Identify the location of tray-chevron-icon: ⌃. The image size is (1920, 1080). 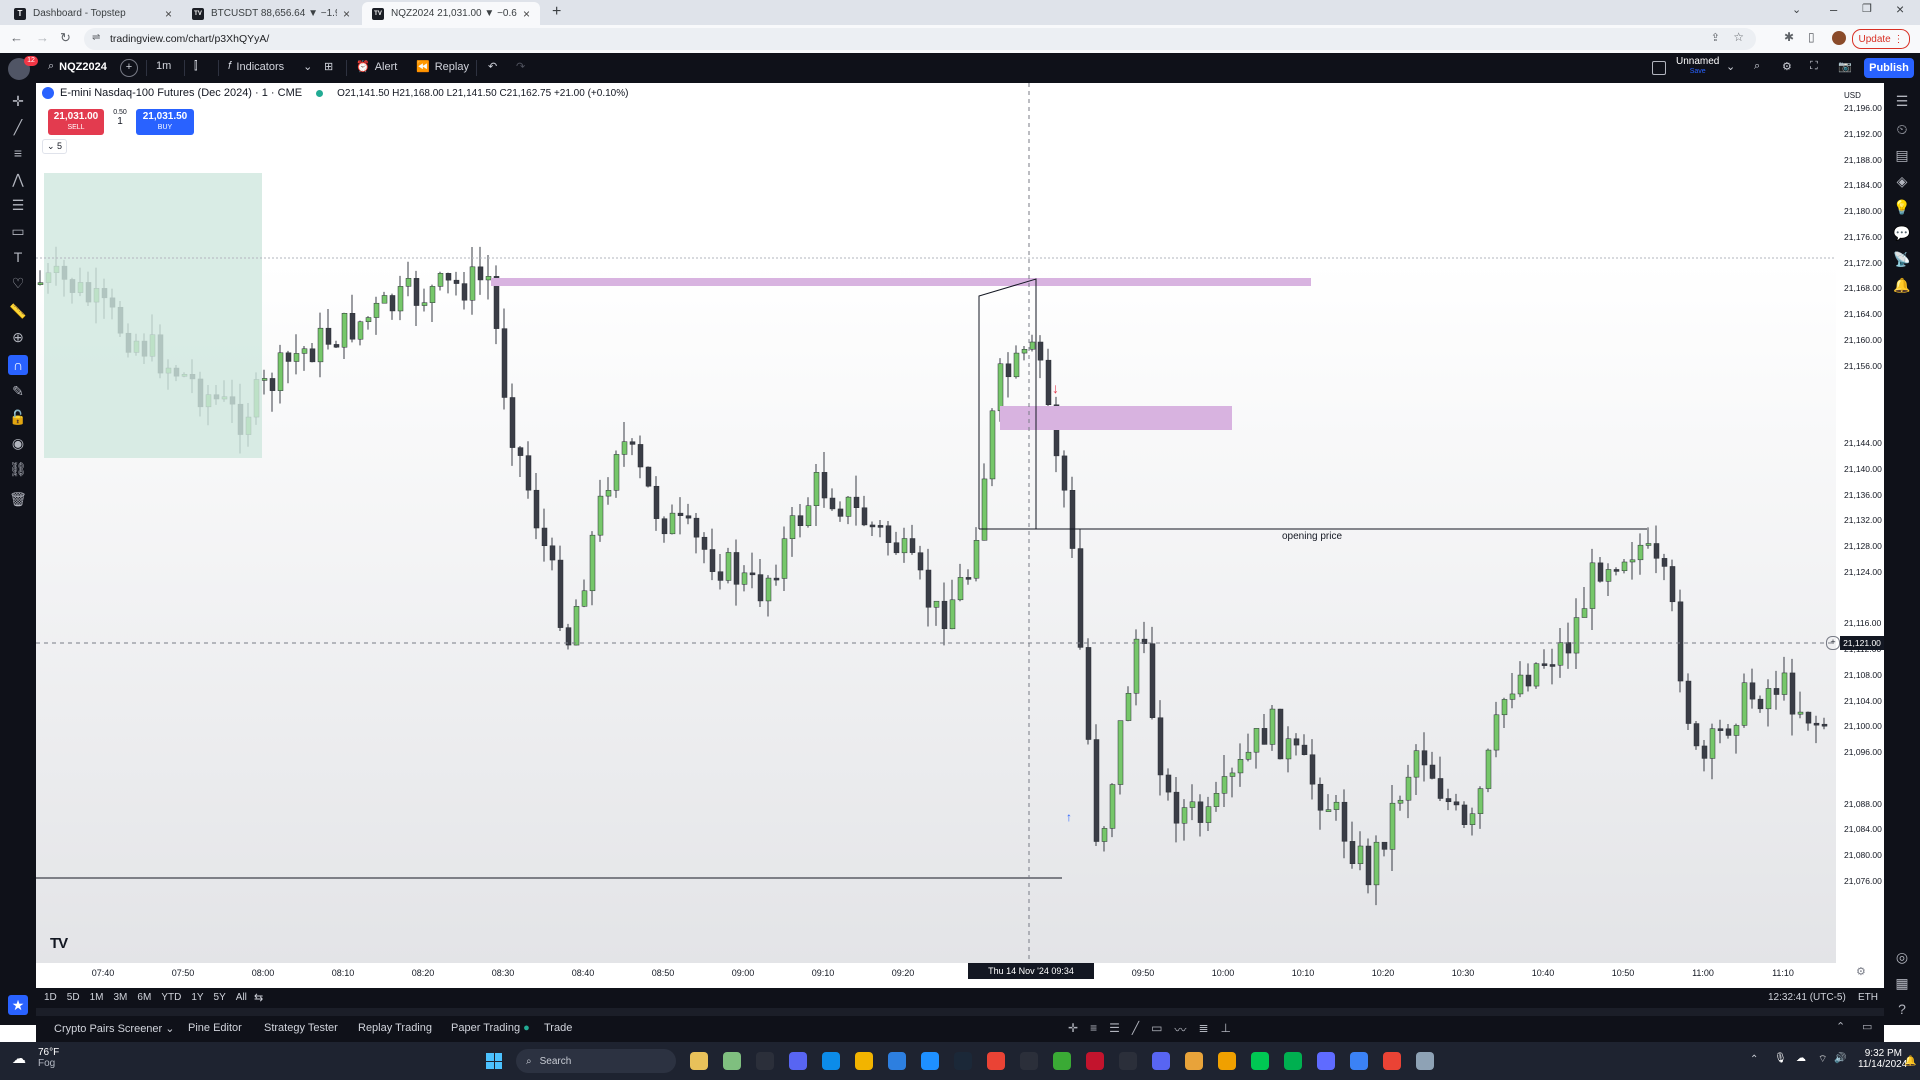
(1754, 1059).